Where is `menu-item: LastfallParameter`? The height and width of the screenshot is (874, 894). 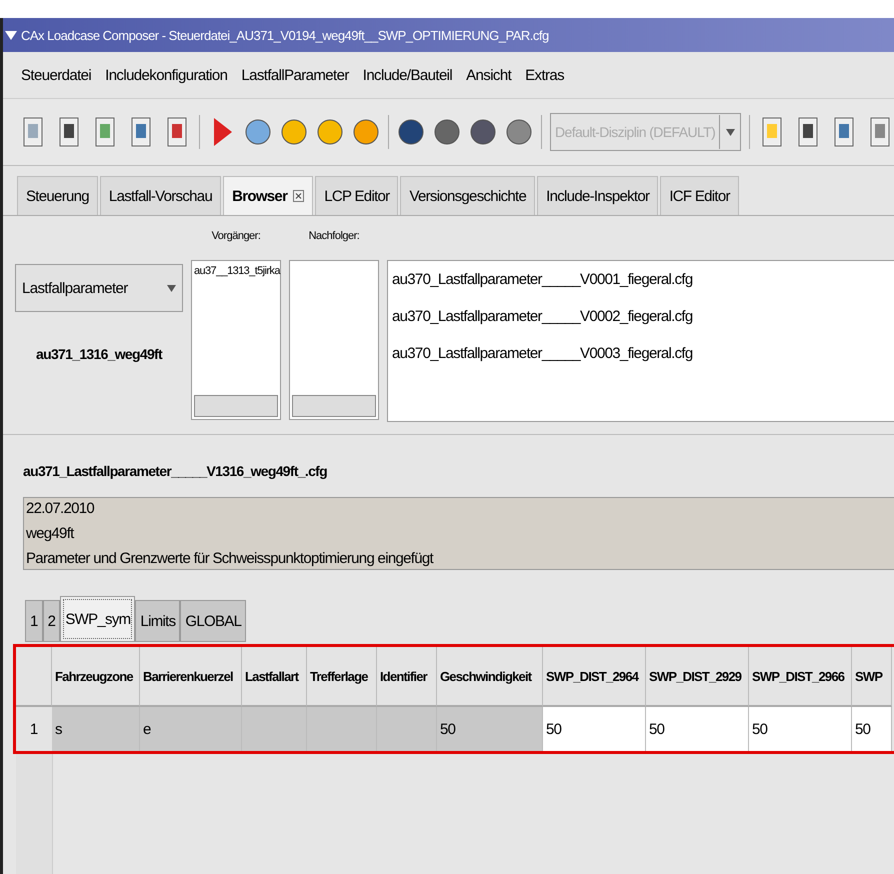 menu-item: LastfallParameter is located at coordinates (295, 75).